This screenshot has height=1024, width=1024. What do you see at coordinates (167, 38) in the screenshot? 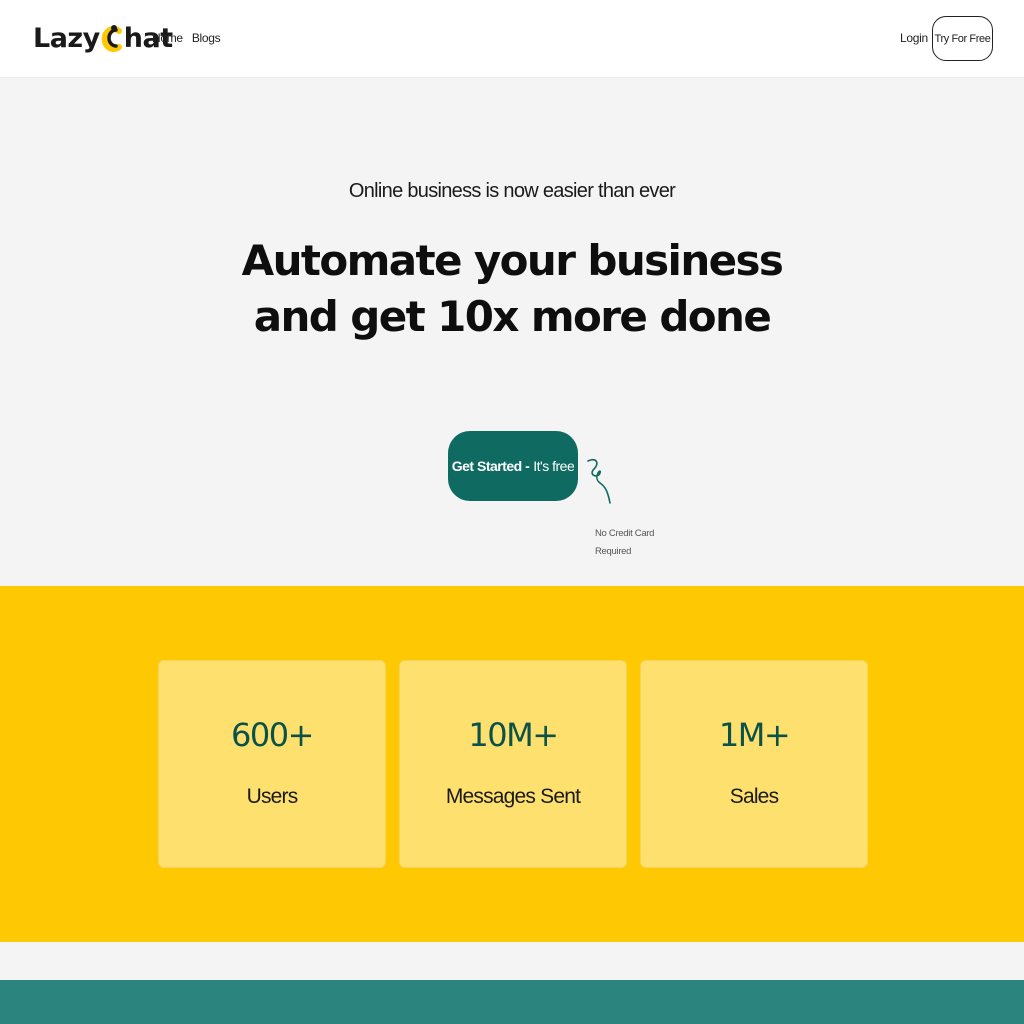
I see `nav-link-home: Home` at bounding box center [167, 38].